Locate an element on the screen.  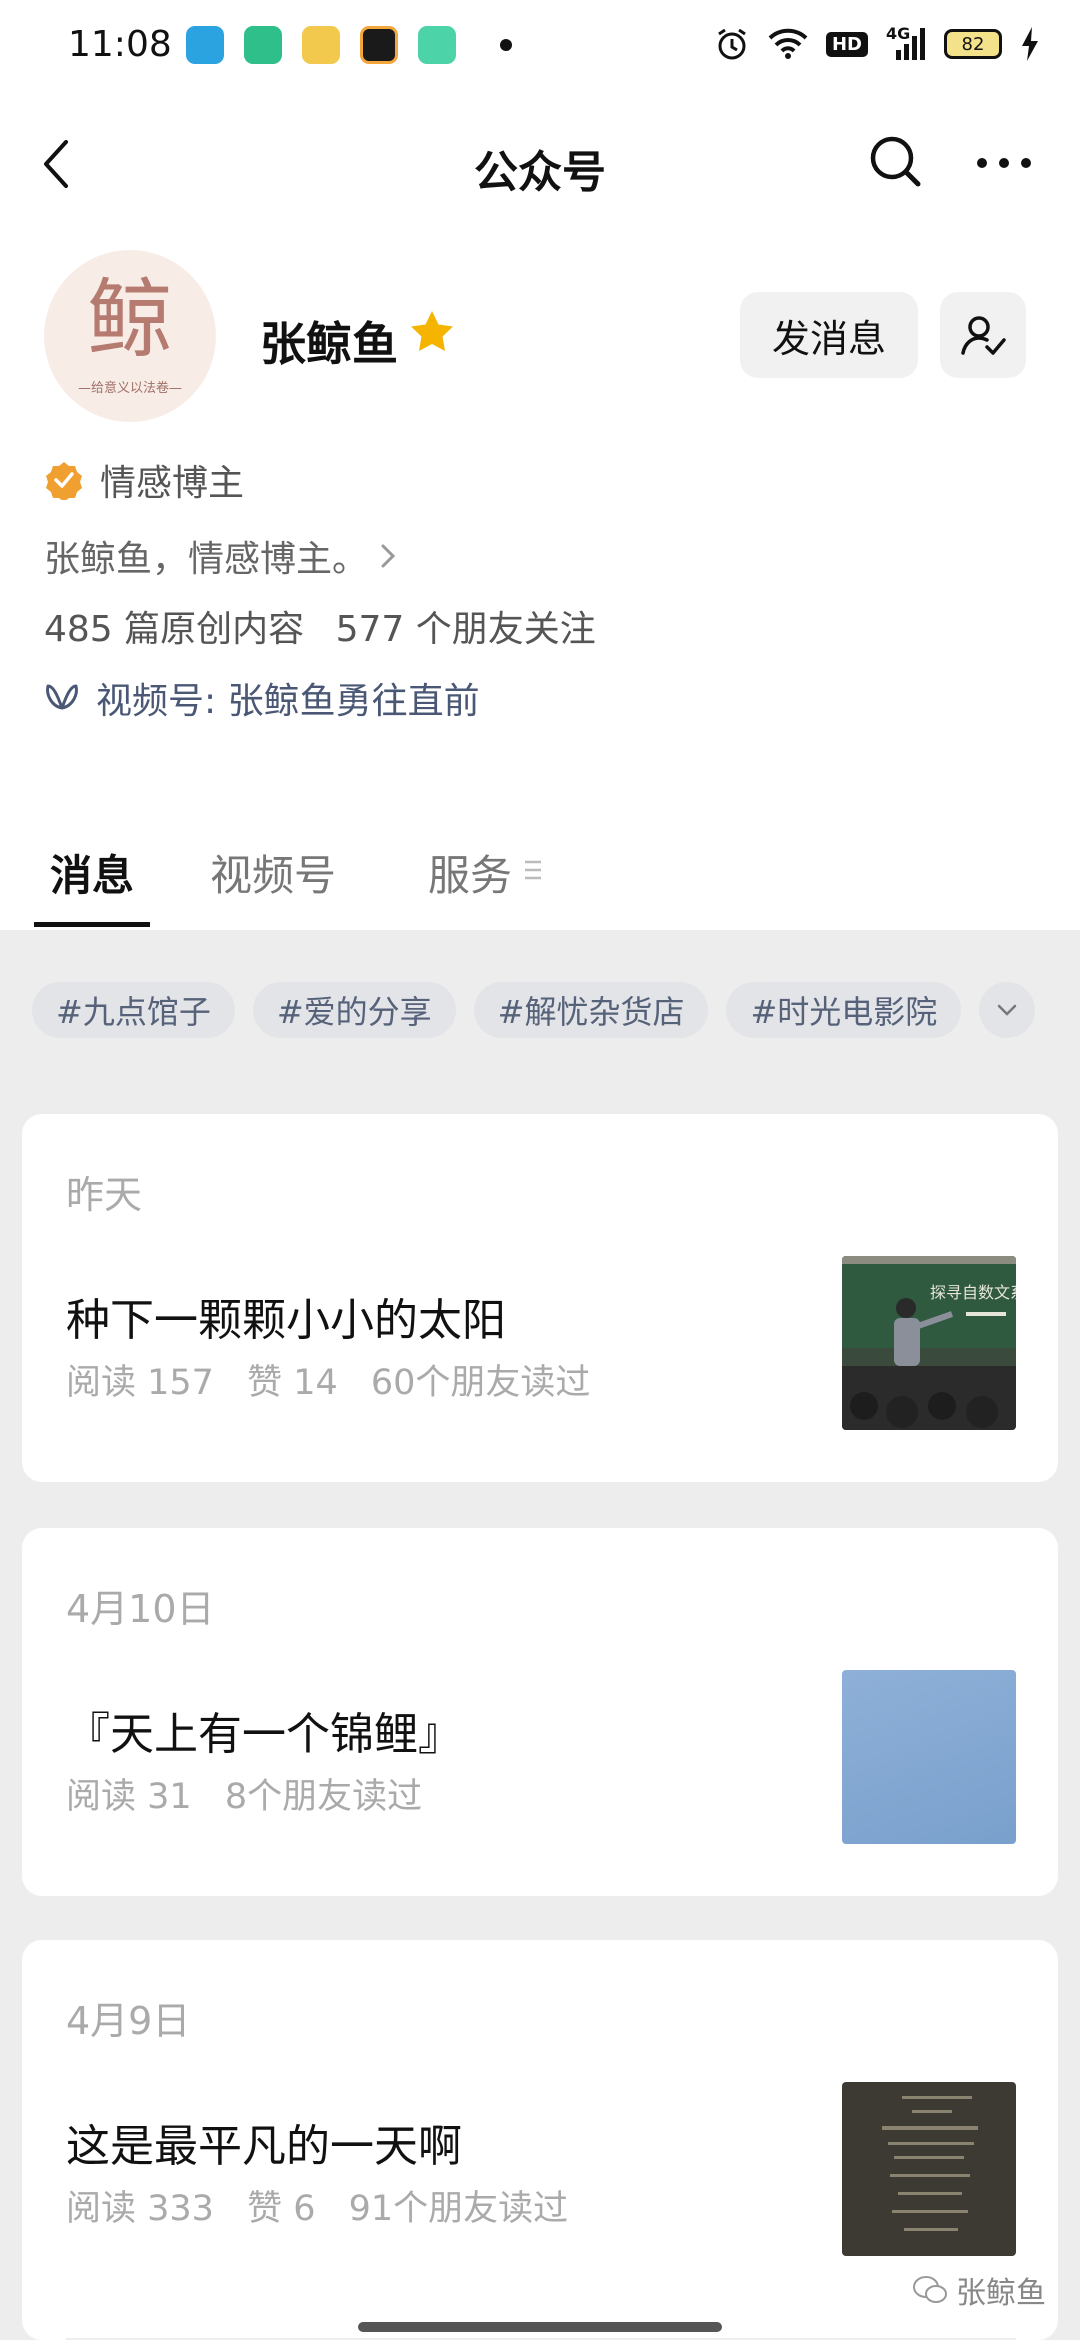
alarm-icon is located at coordinates (732, 44).